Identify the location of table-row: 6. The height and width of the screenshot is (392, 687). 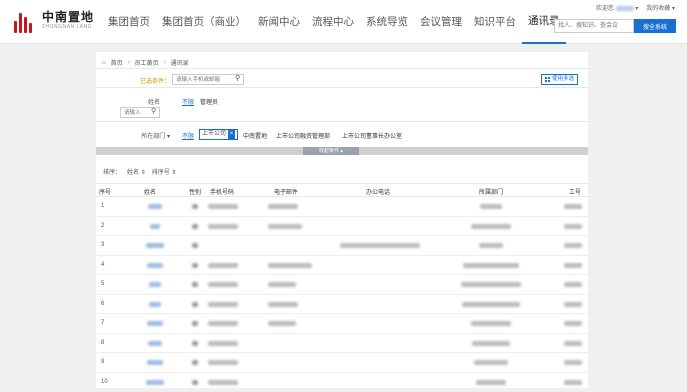
(342, 305).